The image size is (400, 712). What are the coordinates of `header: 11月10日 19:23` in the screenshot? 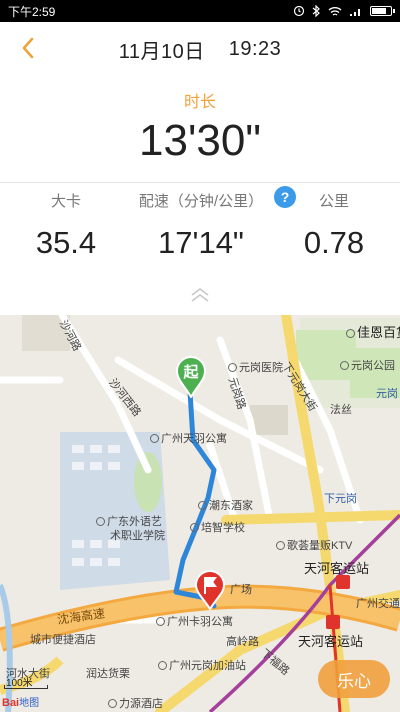 It's located at (200, 49).